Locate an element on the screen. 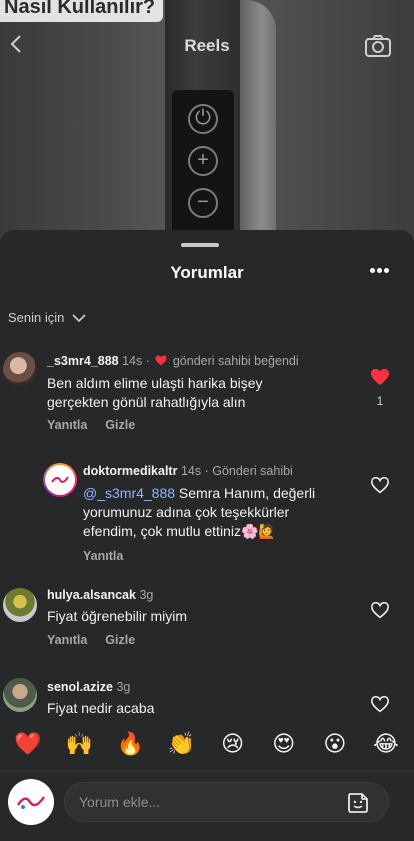 This screenshot has height=841, width=414. comment-filter-dropdown: Senin için is located at coordinates (47, 317).